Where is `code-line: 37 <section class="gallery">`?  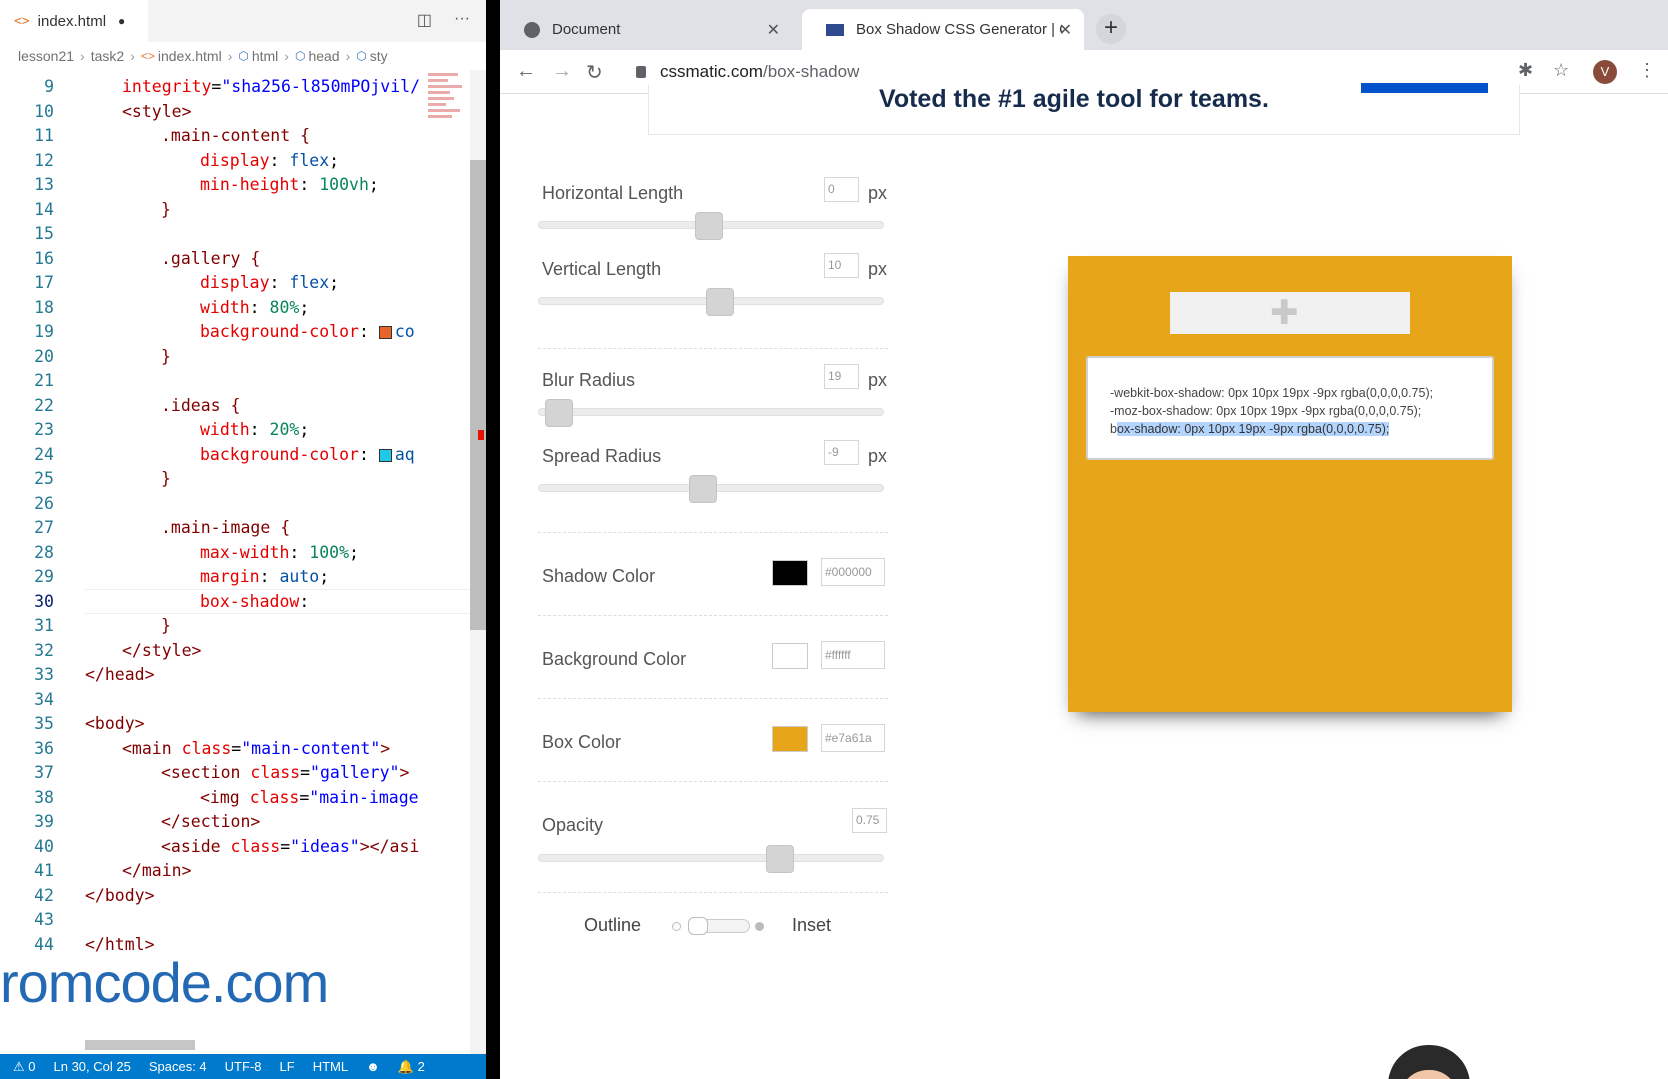 code-line: 37 <section class="gallery"> is located at coordinates (222, 772).